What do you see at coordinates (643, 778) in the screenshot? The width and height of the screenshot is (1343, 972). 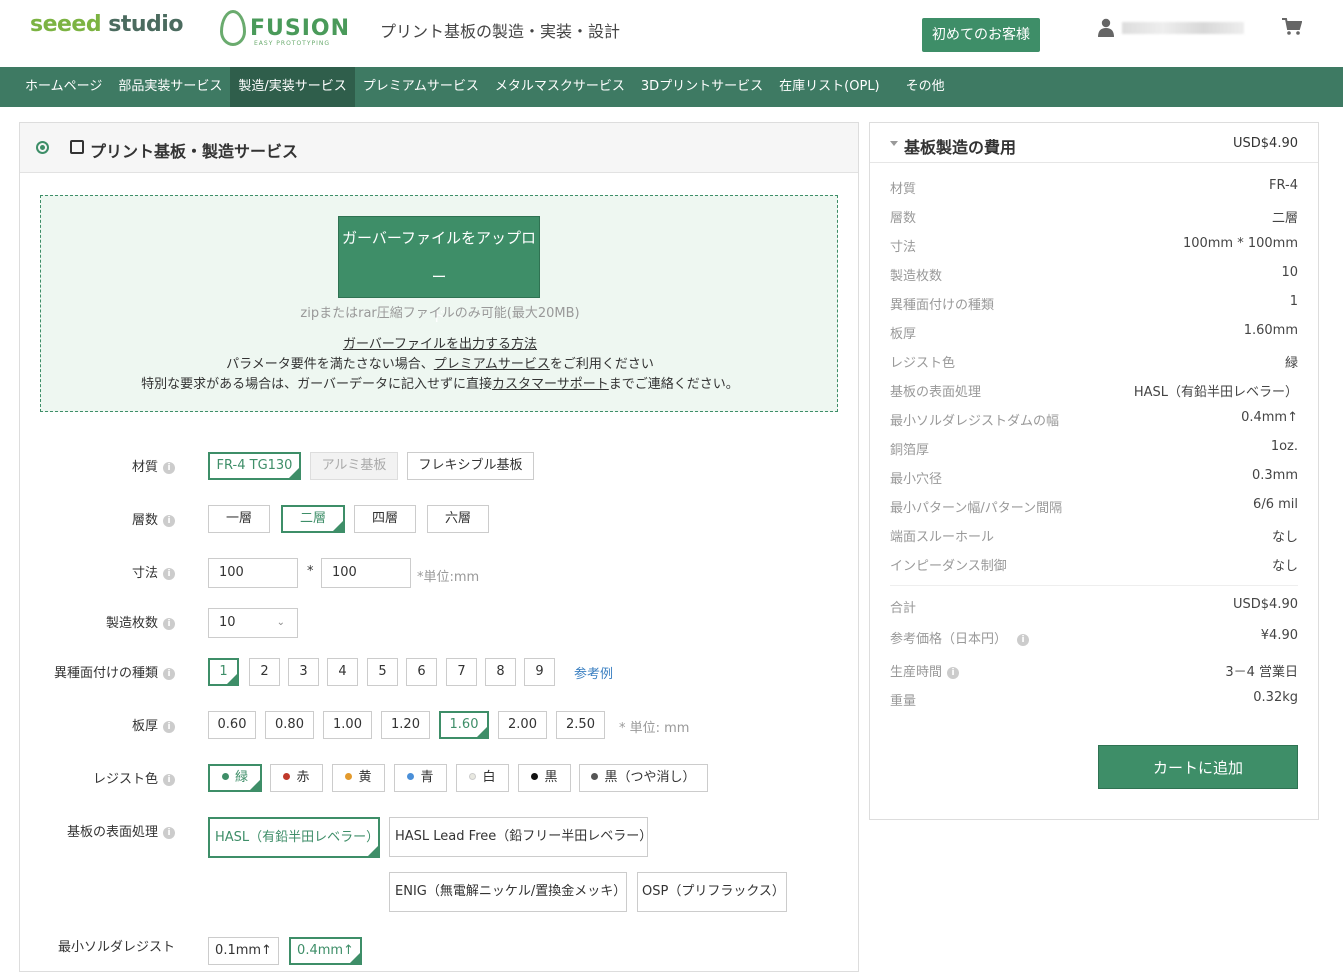 I see `color-matte-black: 黒（つや消し）` at bounding box center [643, 778].